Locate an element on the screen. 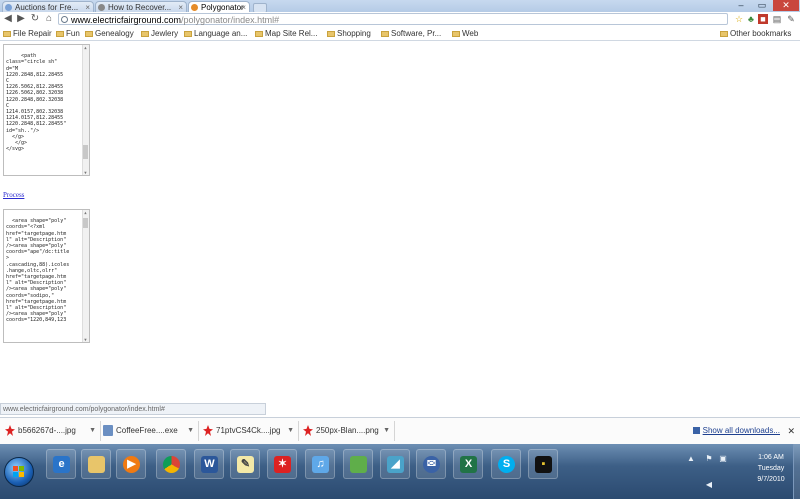  close-icon: ✕ is located at coordinates (791, 431).